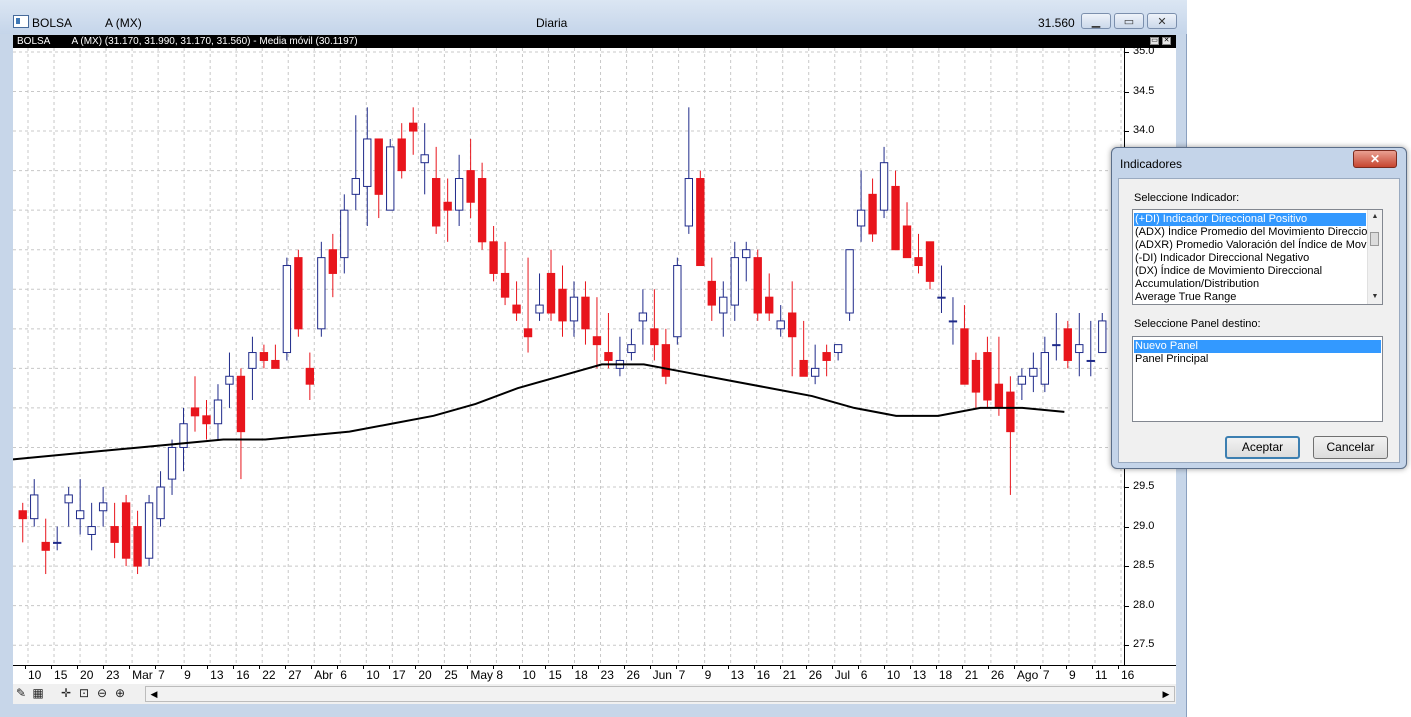 The height and width of the screenshot is (717, 1411). Describe the element at coordinates (66, 693) in the screenshot. I see `crosshair-icon: ✛` at that location.